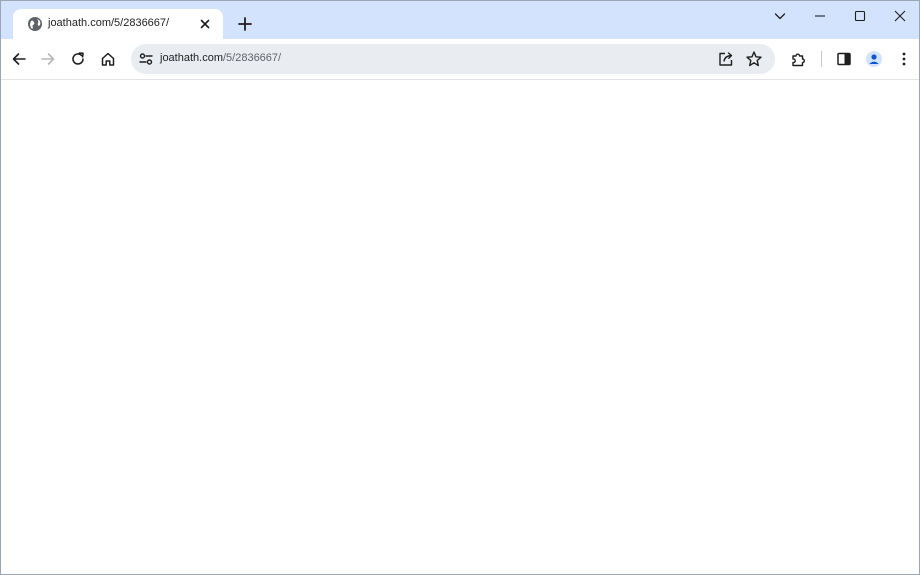  I want to click on tab-search-button, so click(780, 16).